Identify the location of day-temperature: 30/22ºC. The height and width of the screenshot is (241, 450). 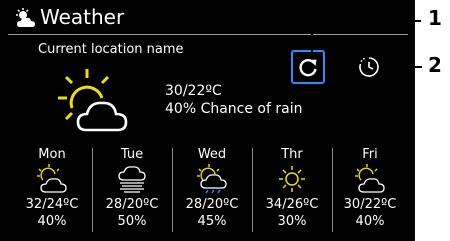
(370, 204).